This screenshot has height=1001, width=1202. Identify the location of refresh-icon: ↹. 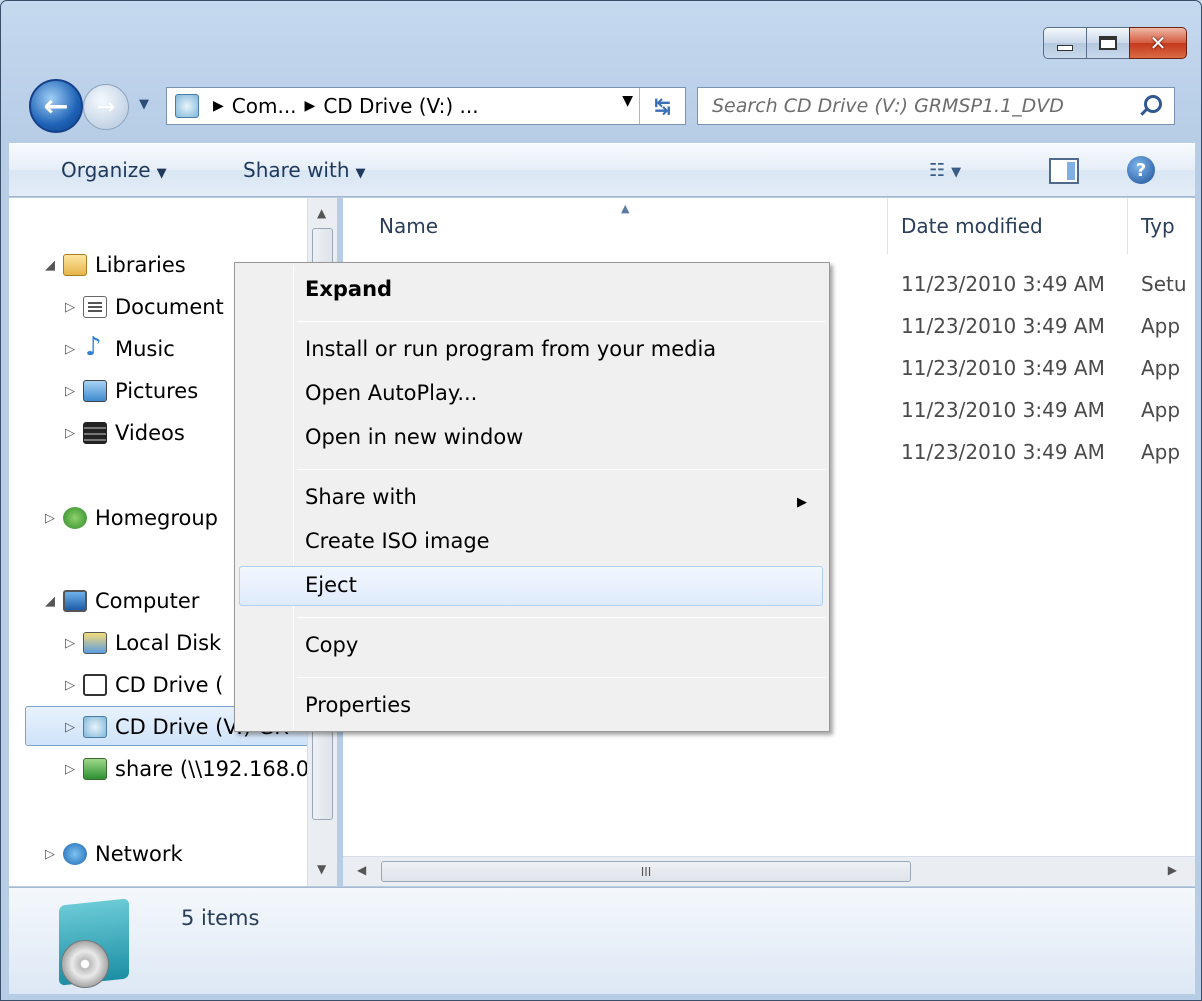
(662, 106).